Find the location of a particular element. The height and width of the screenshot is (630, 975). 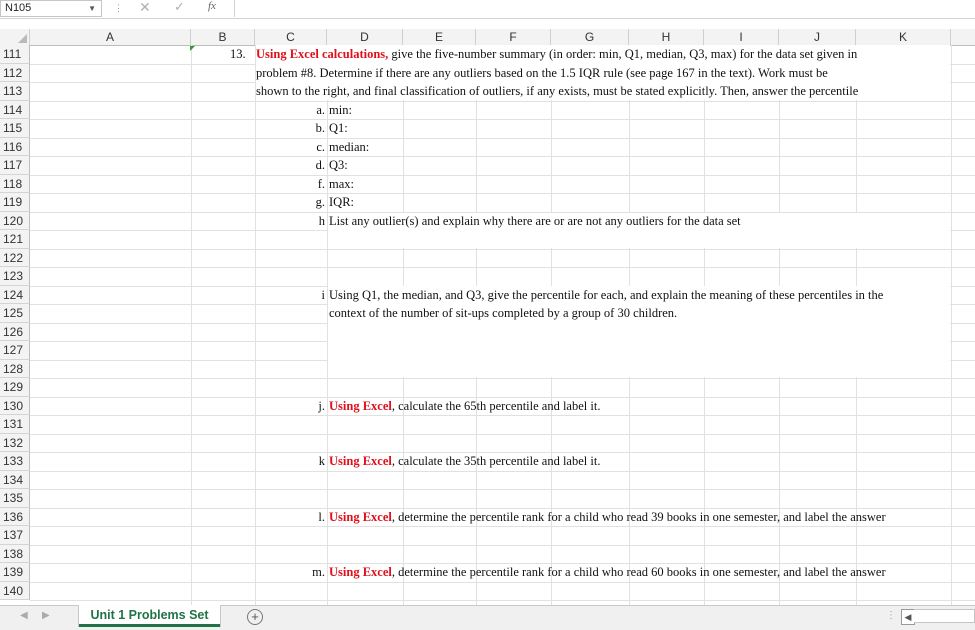

row-header: 121 is located at coordinates (15, 239).